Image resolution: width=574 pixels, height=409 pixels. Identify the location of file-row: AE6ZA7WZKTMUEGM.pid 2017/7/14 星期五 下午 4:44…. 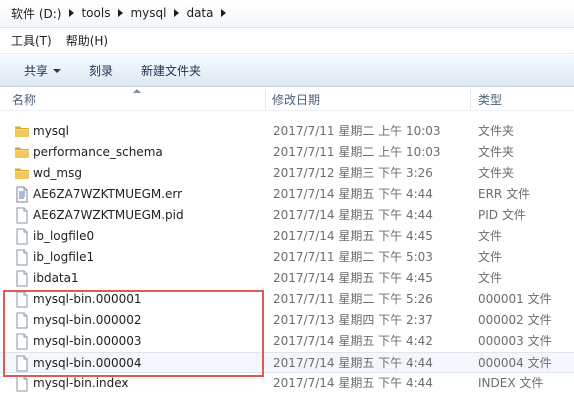
(287, 215).